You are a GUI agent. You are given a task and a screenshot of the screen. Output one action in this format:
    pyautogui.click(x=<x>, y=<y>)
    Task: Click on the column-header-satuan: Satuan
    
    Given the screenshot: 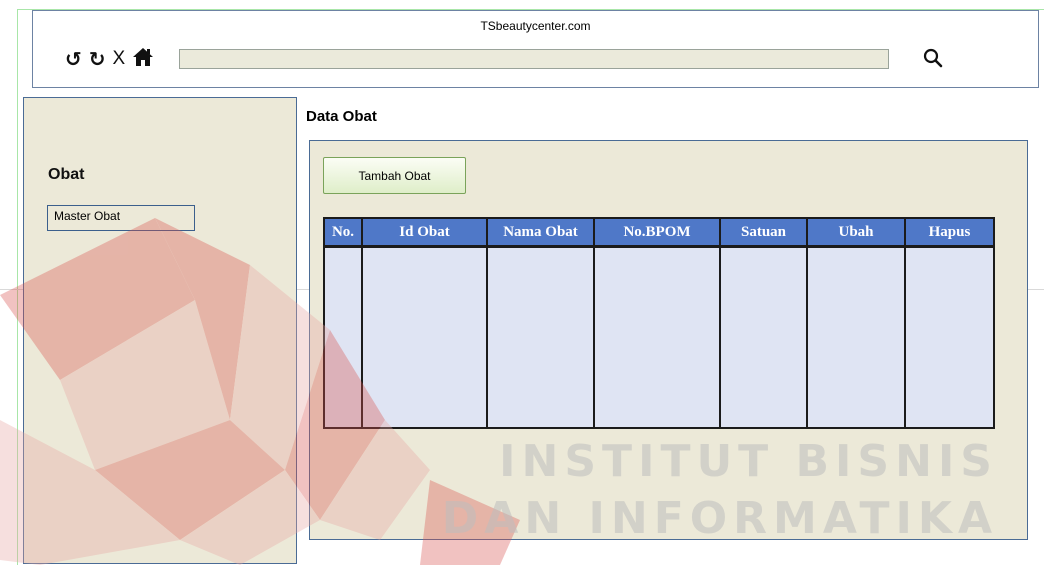 What is the action you would take?
    pyautogui.click(x=764, y=233)
    